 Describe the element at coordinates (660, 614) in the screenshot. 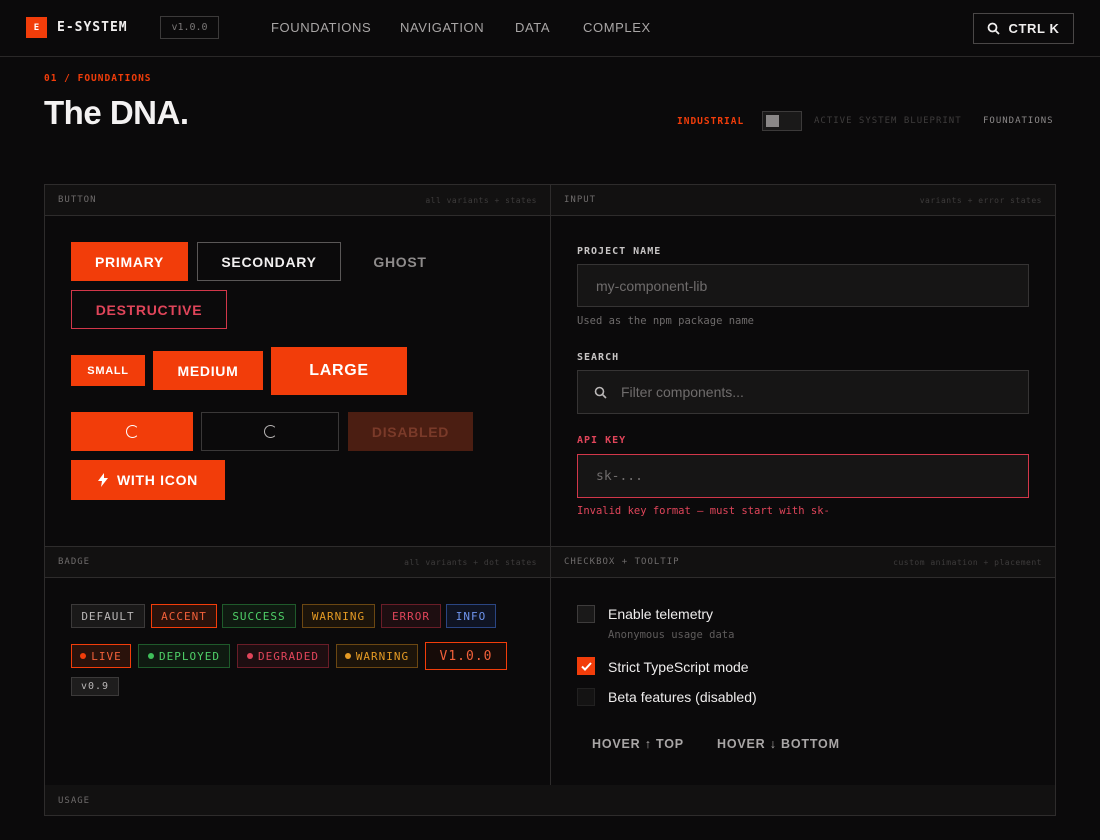

I see `telemetry-label: Enable telemetry` at that location.